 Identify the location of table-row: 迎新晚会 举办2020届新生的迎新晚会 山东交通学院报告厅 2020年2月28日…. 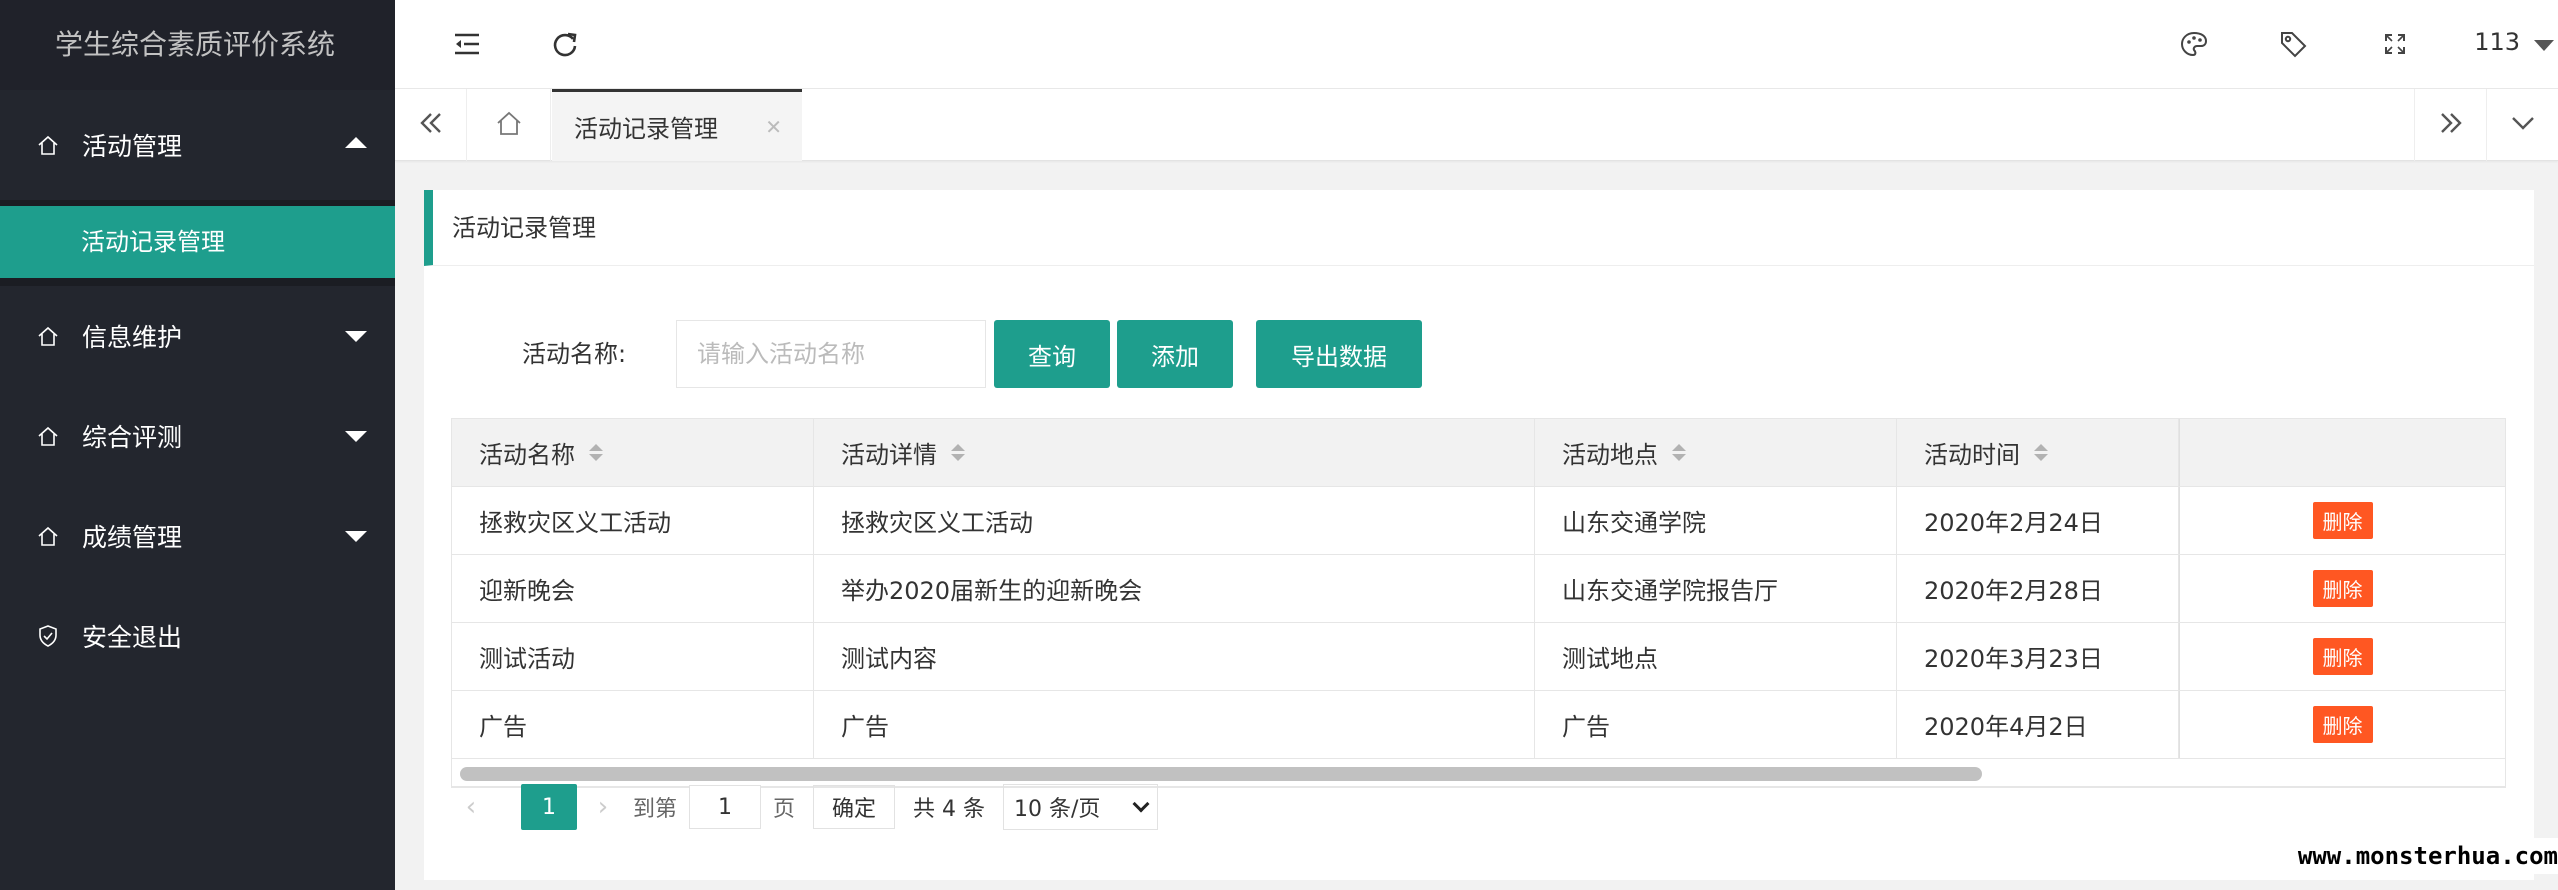
(1478, 589).